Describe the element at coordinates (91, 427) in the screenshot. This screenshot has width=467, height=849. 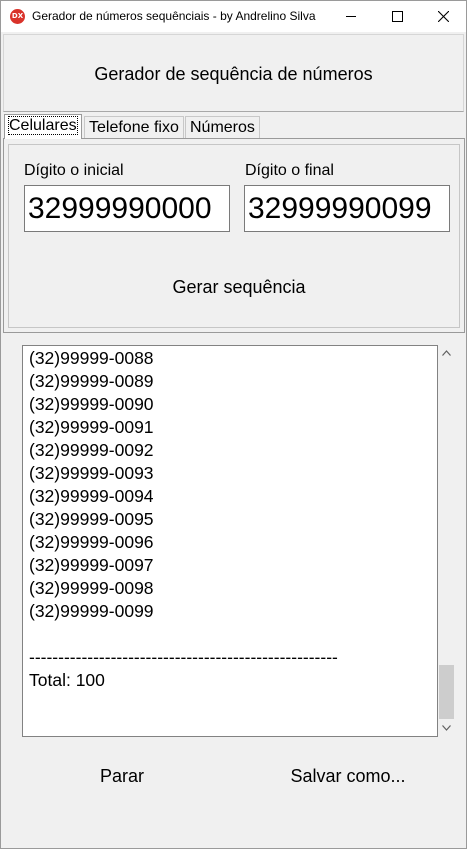
I see `output-line: (32)99999-0091` at that location.